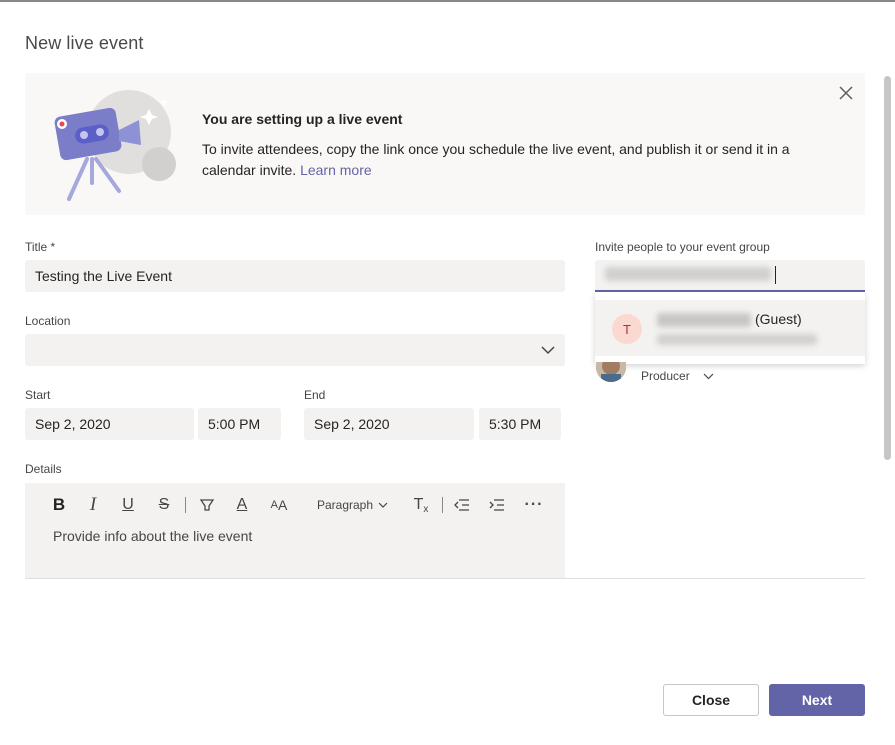  I want to click on location-label: Location, so click(48, 321).